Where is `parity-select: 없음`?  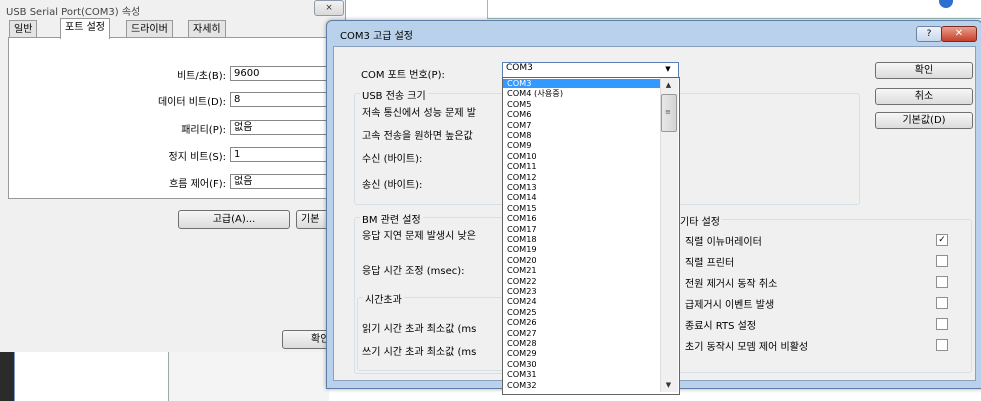
parity-select: 없음 is located at coordinates (282, 127).